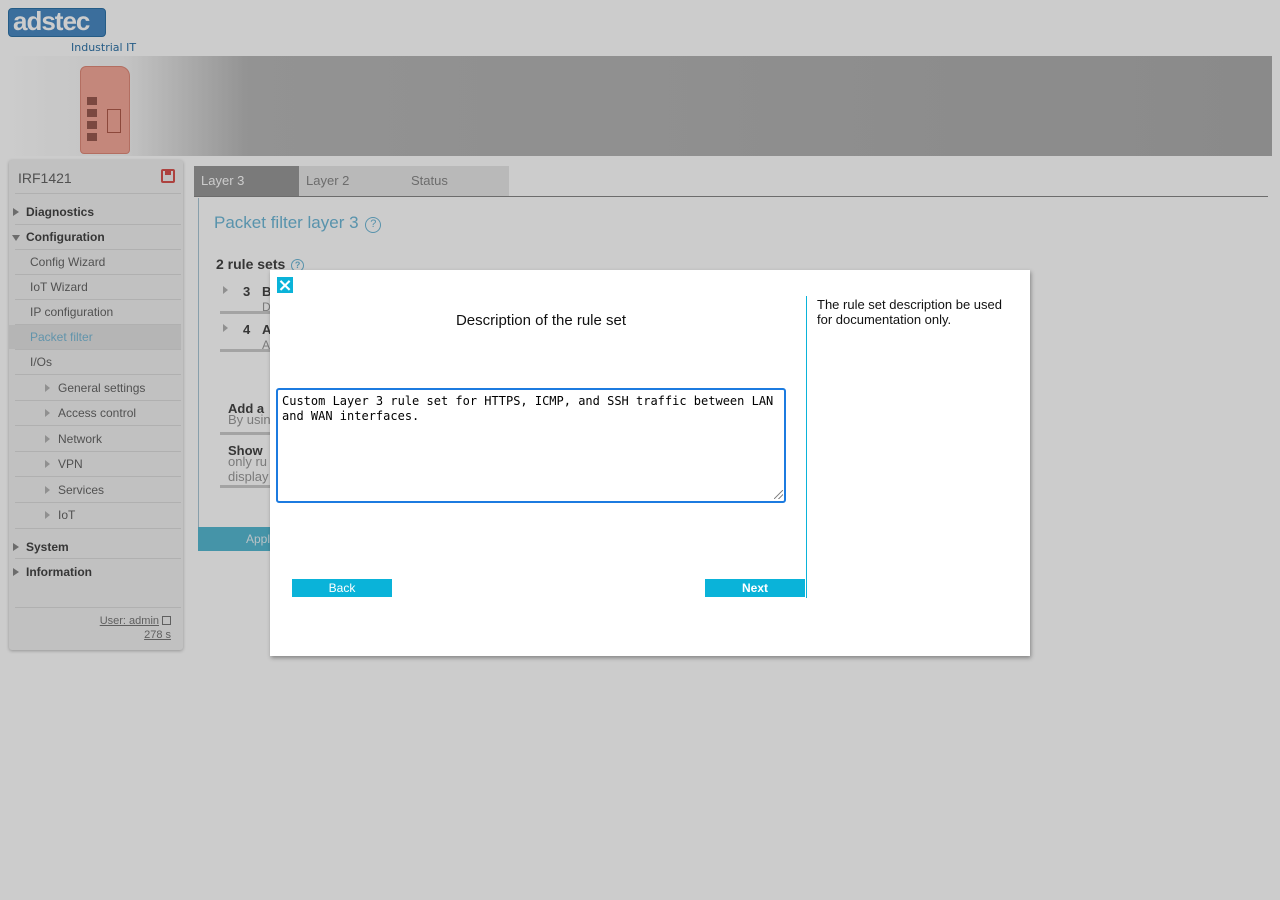 This screenshot has height=900, width=1280. Describe the element at coordinates (806, 447) in the screenshot. I see `dialog-divider` at that location.